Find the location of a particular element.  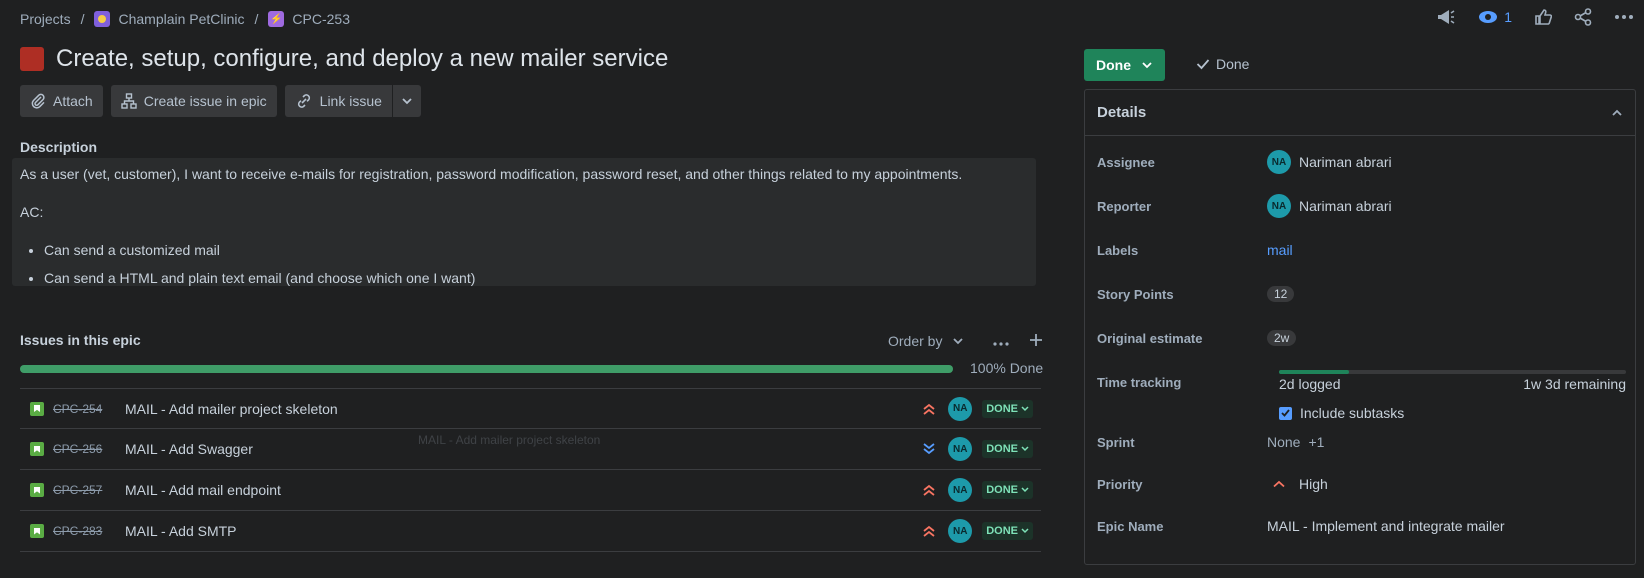

priority-label: Priority is located at coordinates (1120, 484).